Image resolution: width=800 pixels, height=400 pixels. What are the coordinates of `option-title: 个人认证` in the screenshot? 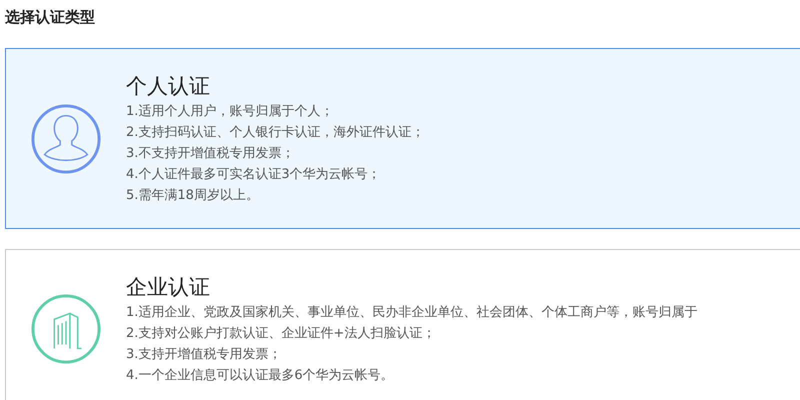 It's located at (168, 86).